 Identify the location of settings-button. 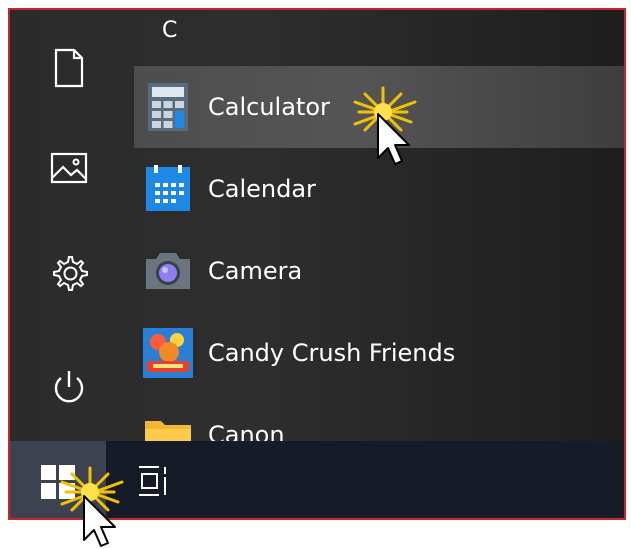
(69, 273).